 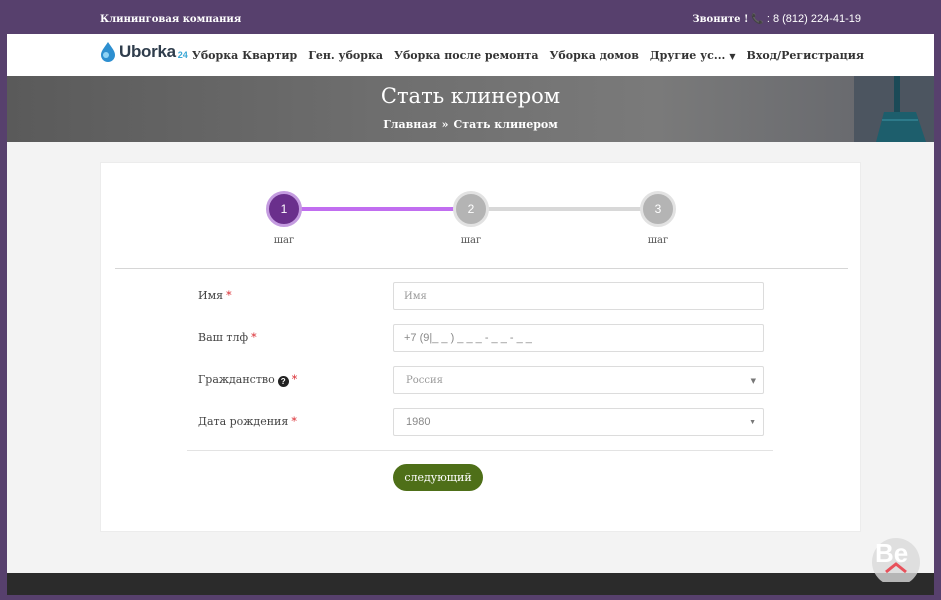 I want to click on footer-bar, so click(x=470, y=584).